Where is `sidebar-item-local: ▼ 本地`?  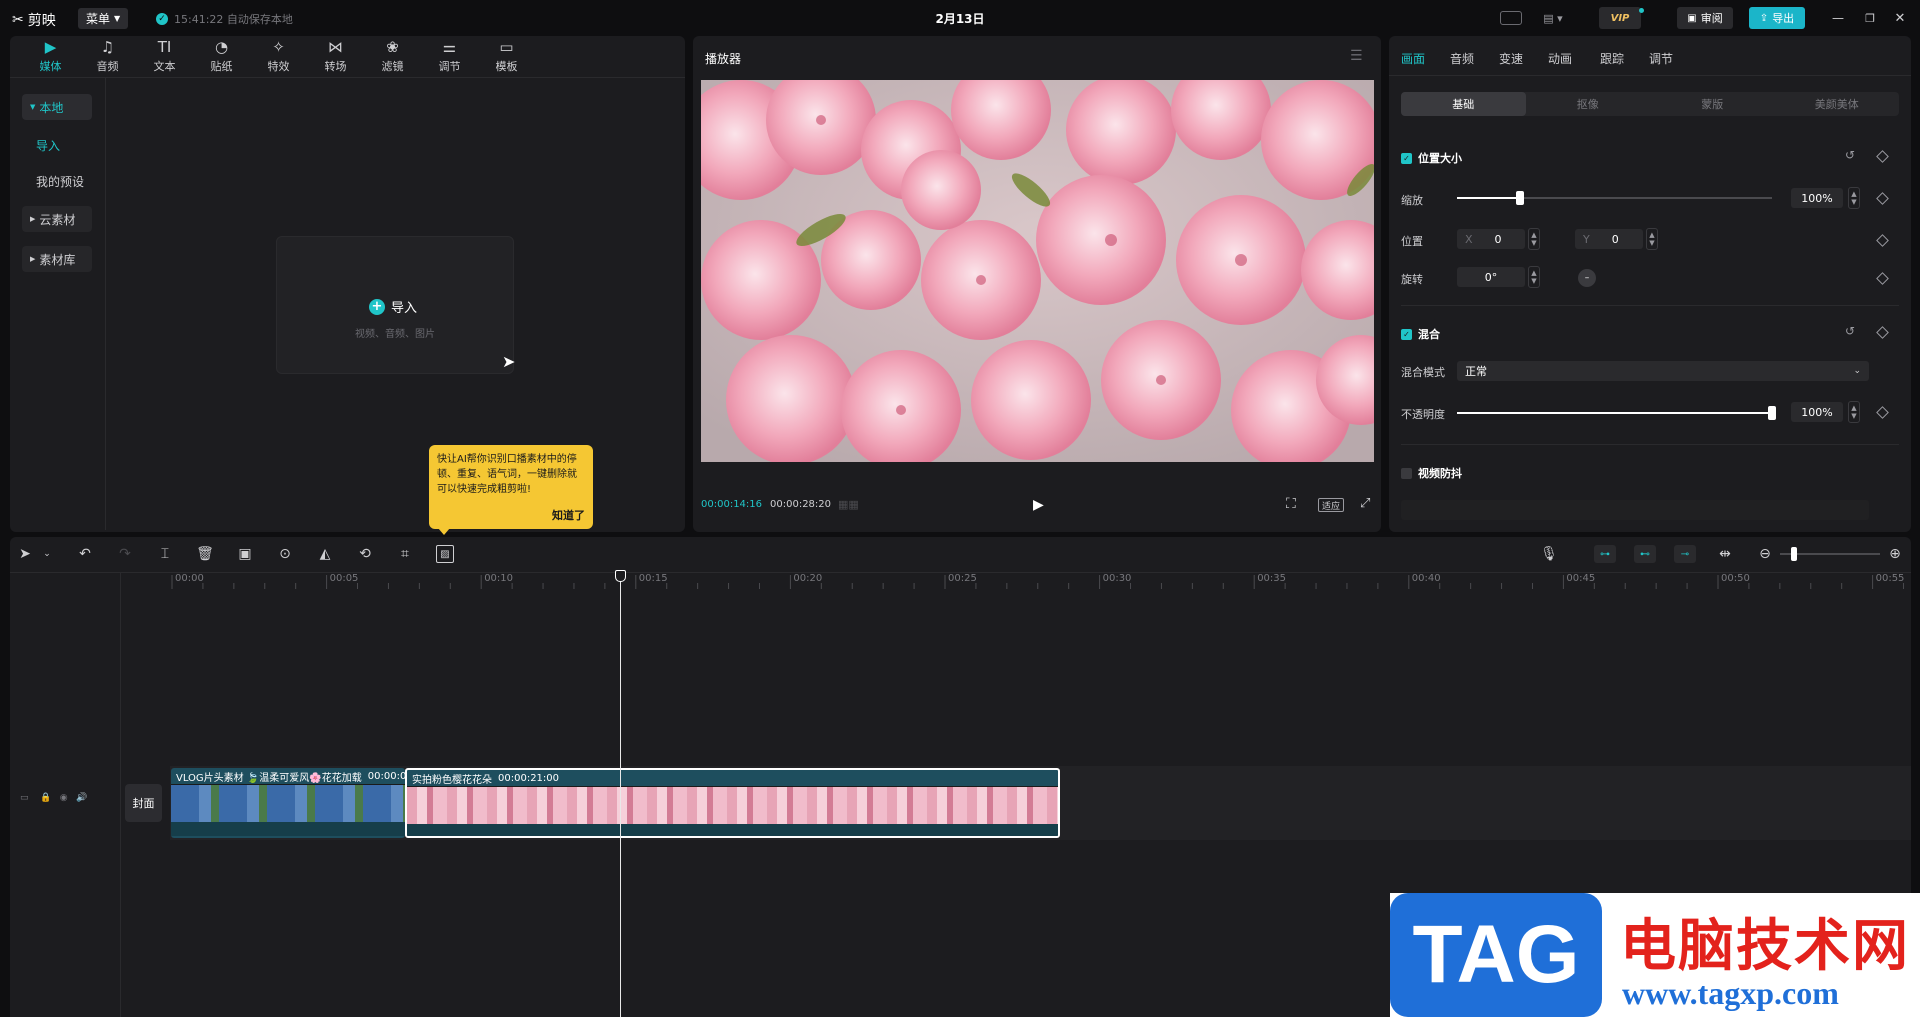 sidebar-item-local: ▼ 本地 is located at coordinates (57, 107).